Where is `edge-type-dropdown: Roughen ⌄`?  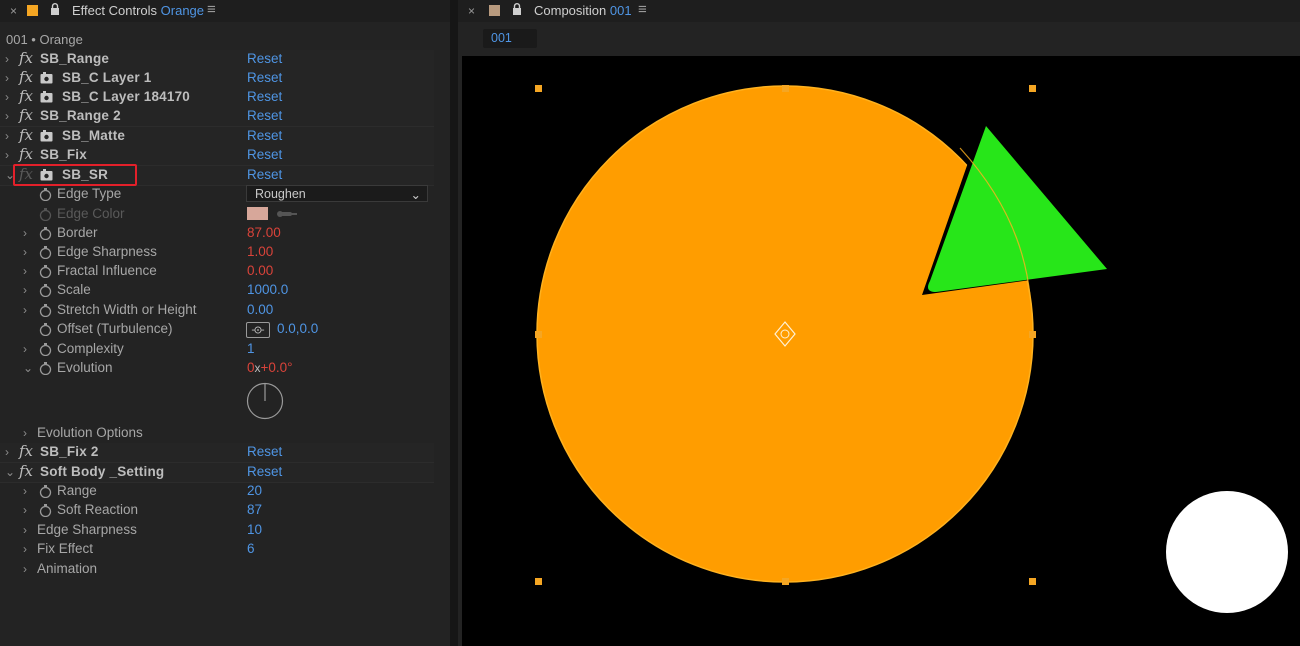
edge-type-dropdown: Roughen ⌄ is located at coordinates (337, 193).